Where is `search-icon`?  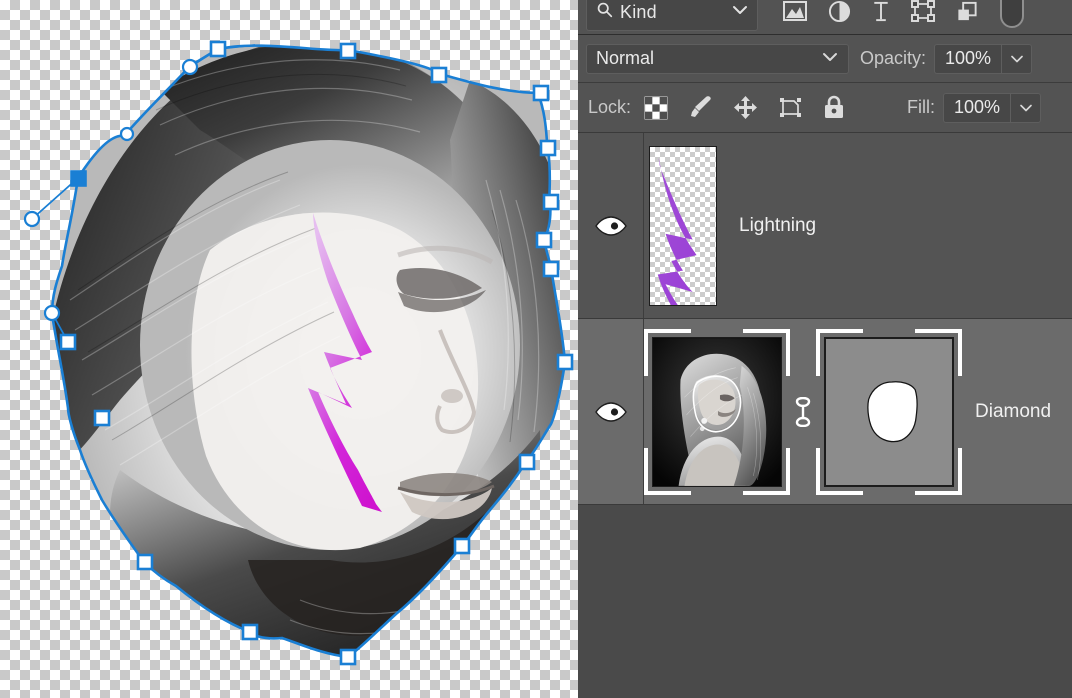
search-icon is located at coordinates (604, 12).